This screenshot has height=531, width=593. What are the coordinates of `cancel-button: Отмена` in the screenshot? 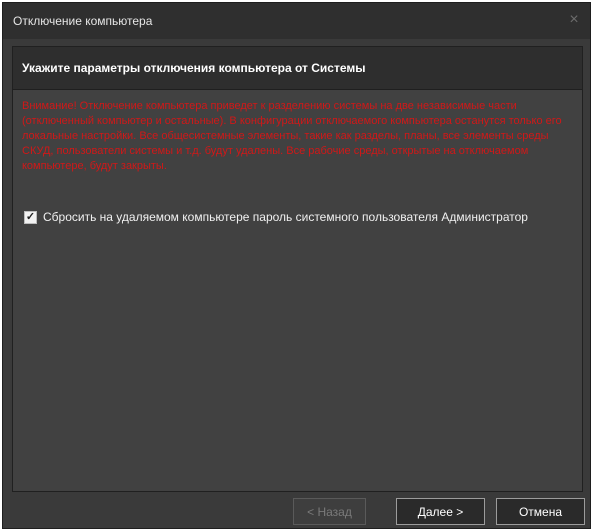 It's located at (540, 511).